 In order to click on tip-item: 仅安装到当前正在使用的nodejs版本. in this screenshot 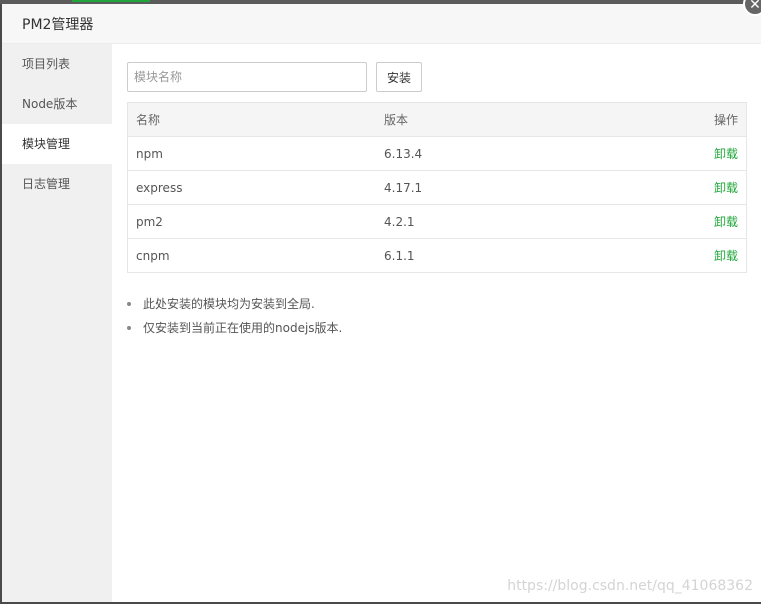, I will do `click(234, 328)`.